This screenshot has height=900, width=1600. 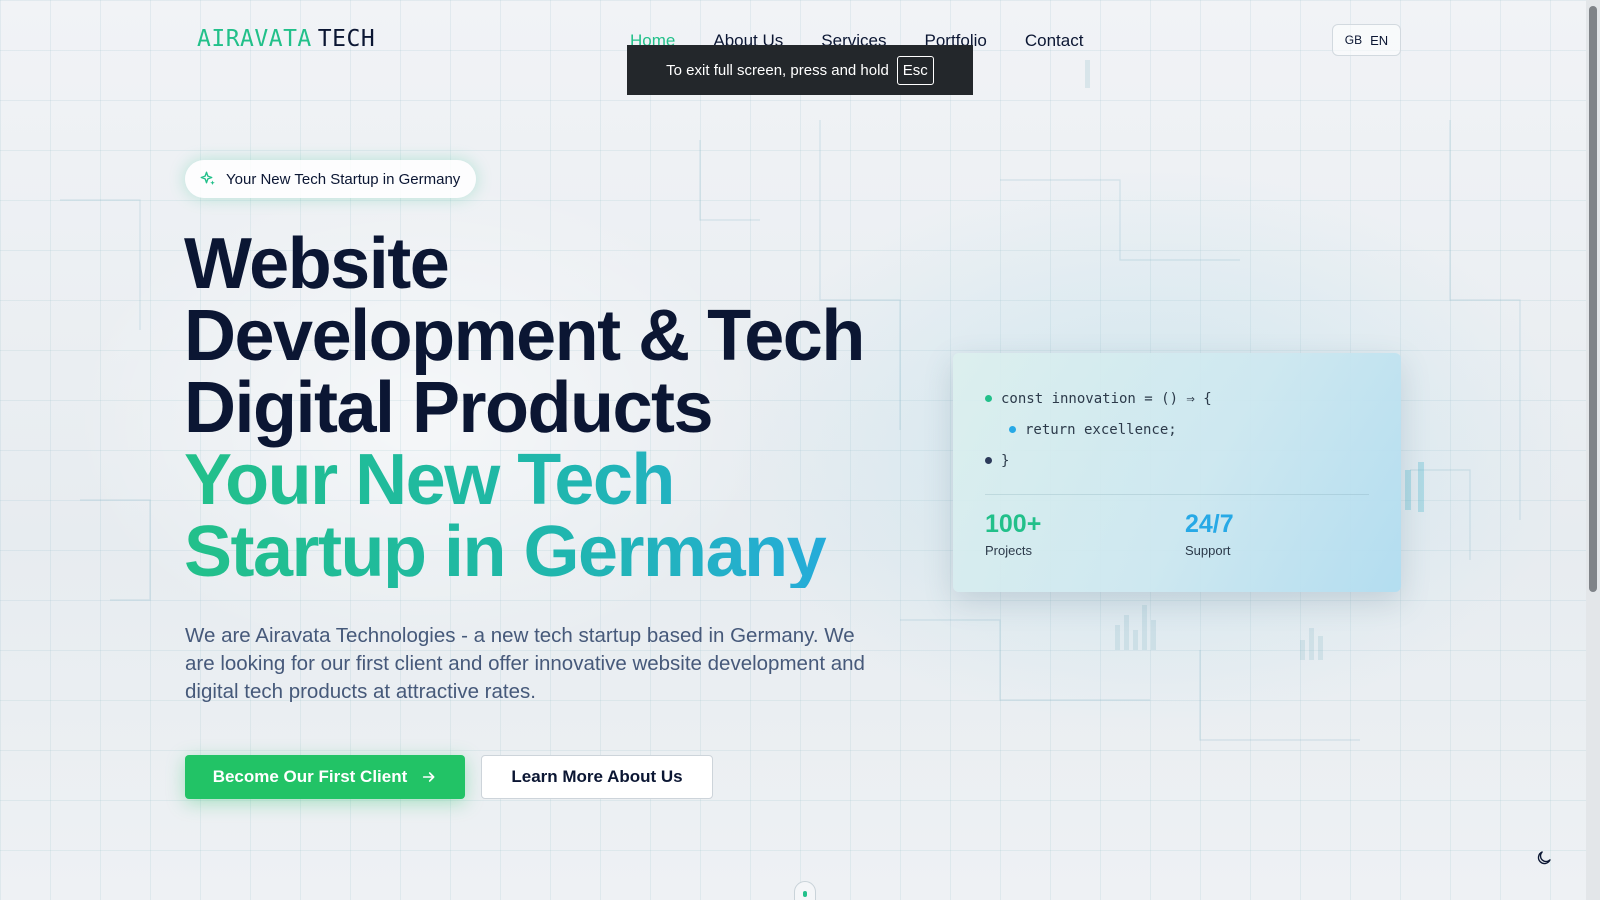 I want to click on stat-projects: 100+ Projects, so click(x=1013, y=534).